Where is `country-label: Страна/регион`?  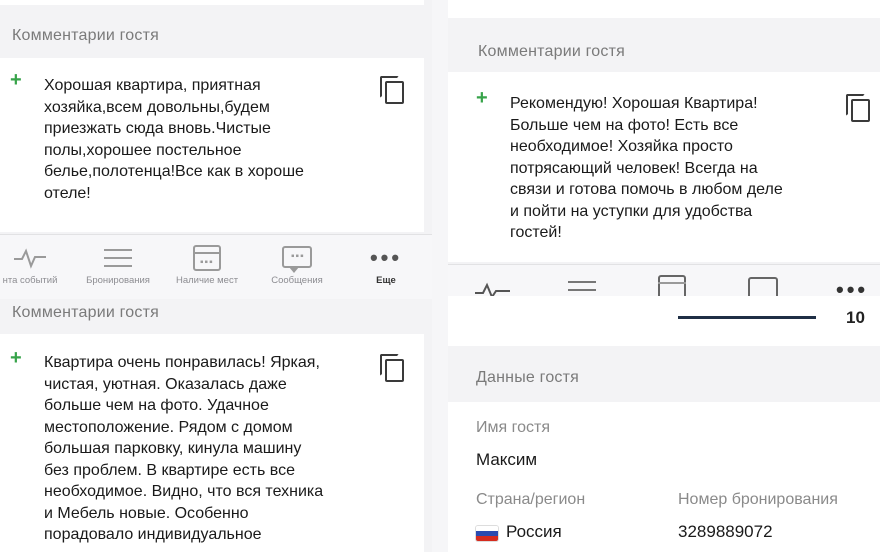
country-label: Страна/регион is located at coordinates (531, 499).